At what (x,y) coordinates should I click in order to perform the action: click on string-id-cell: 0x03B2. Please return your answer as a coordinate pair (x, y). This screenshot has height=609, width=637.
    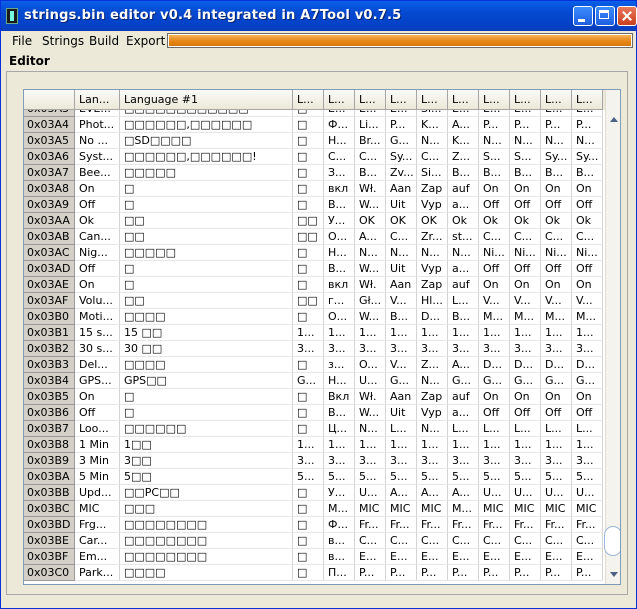
    Looking at the image, I should click on (49, 349).